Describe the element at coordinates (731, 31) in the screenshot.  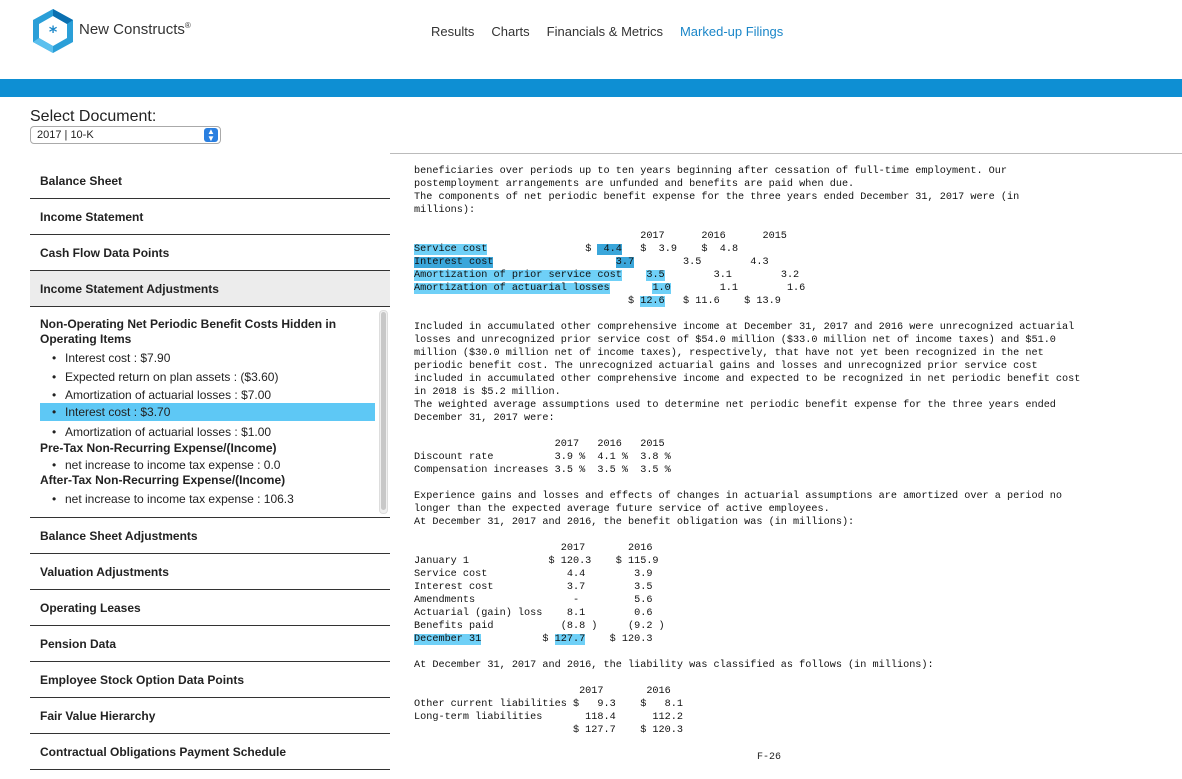
I see `nav-marked-up-filings: Marked-up Filings` at that location.